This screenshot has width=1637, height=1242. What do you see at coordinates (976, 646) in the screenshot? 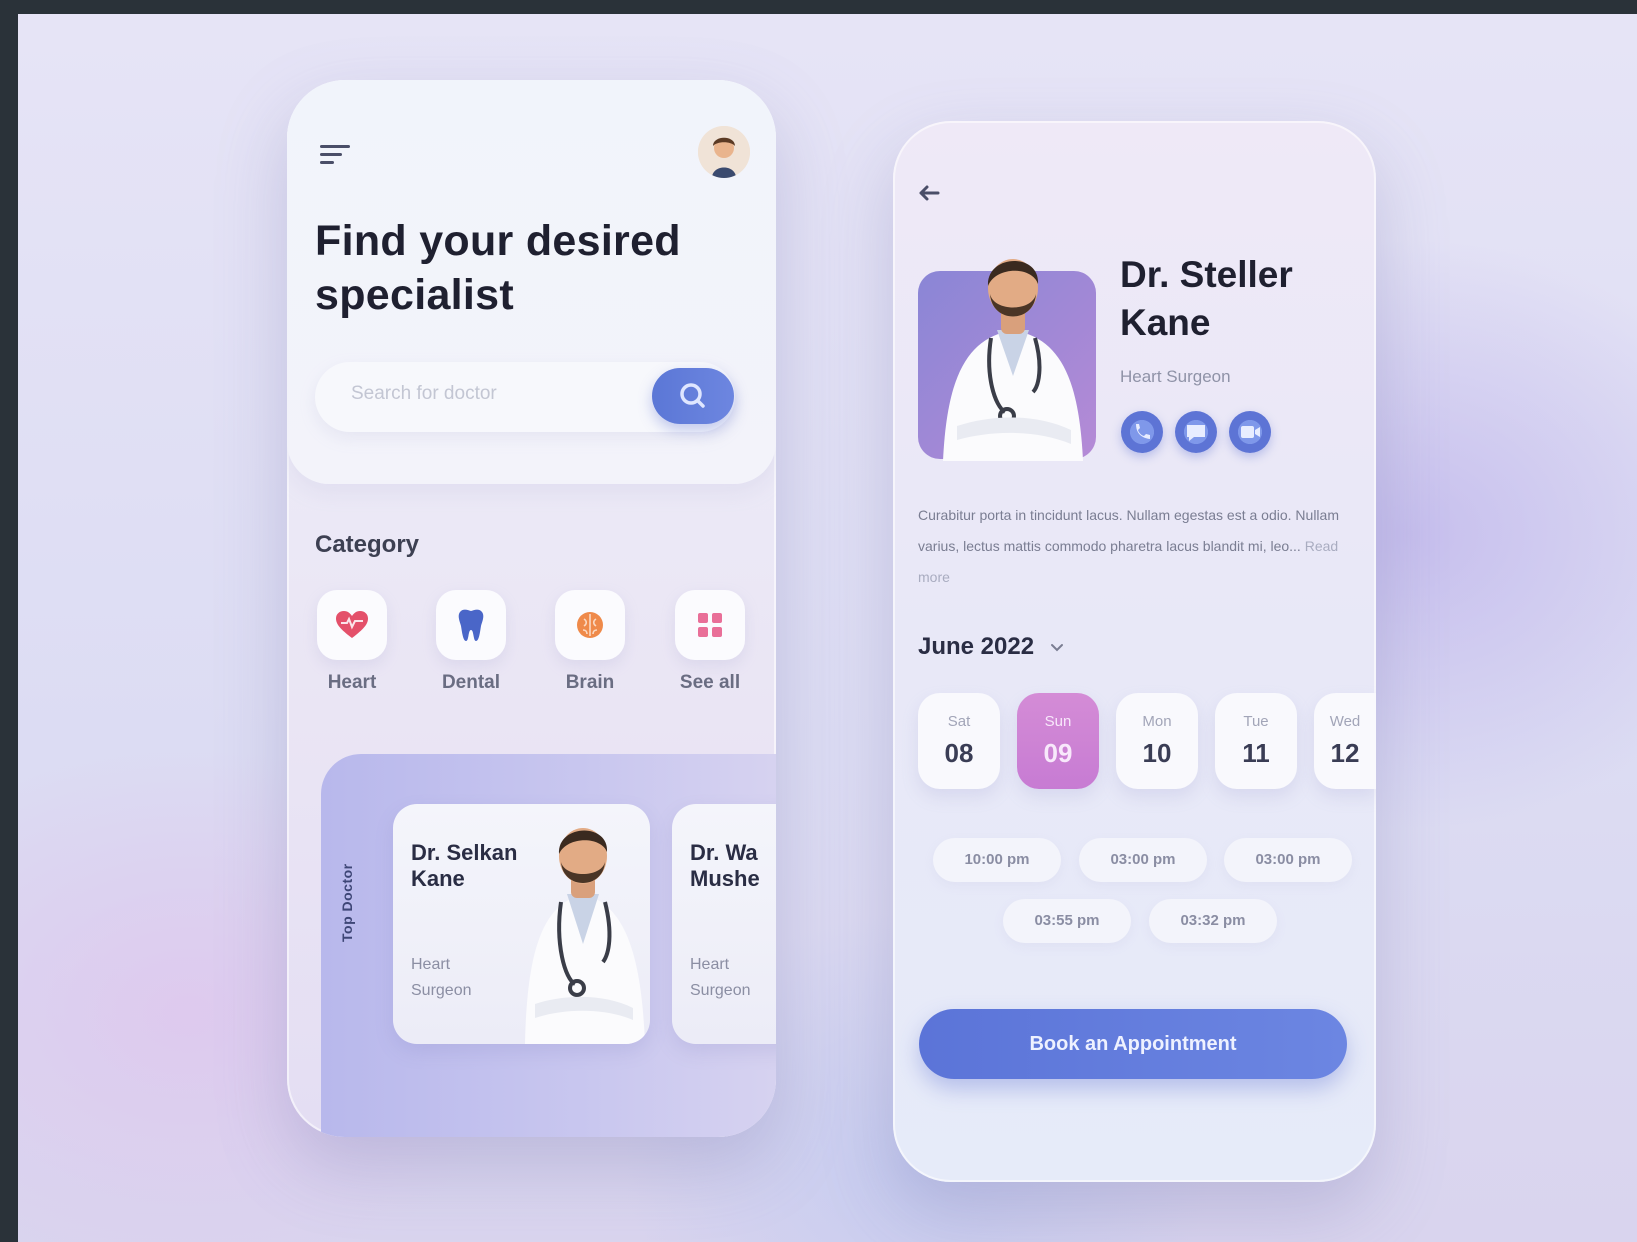
I see `month-label: June 2022` at bounding box center [976, 646].